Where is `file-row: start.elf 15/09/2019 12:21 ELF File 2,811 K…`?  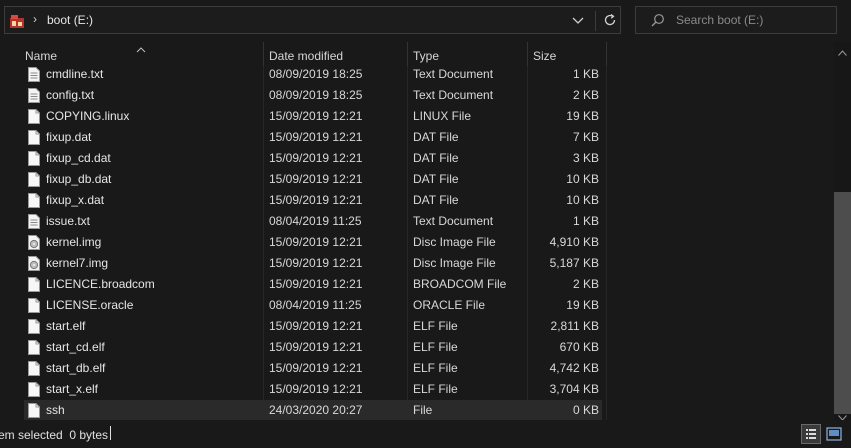 file-row: start.elf 15/09/2019 12:21 ELF File 2,811 K… is located at coordinates (313, 326).